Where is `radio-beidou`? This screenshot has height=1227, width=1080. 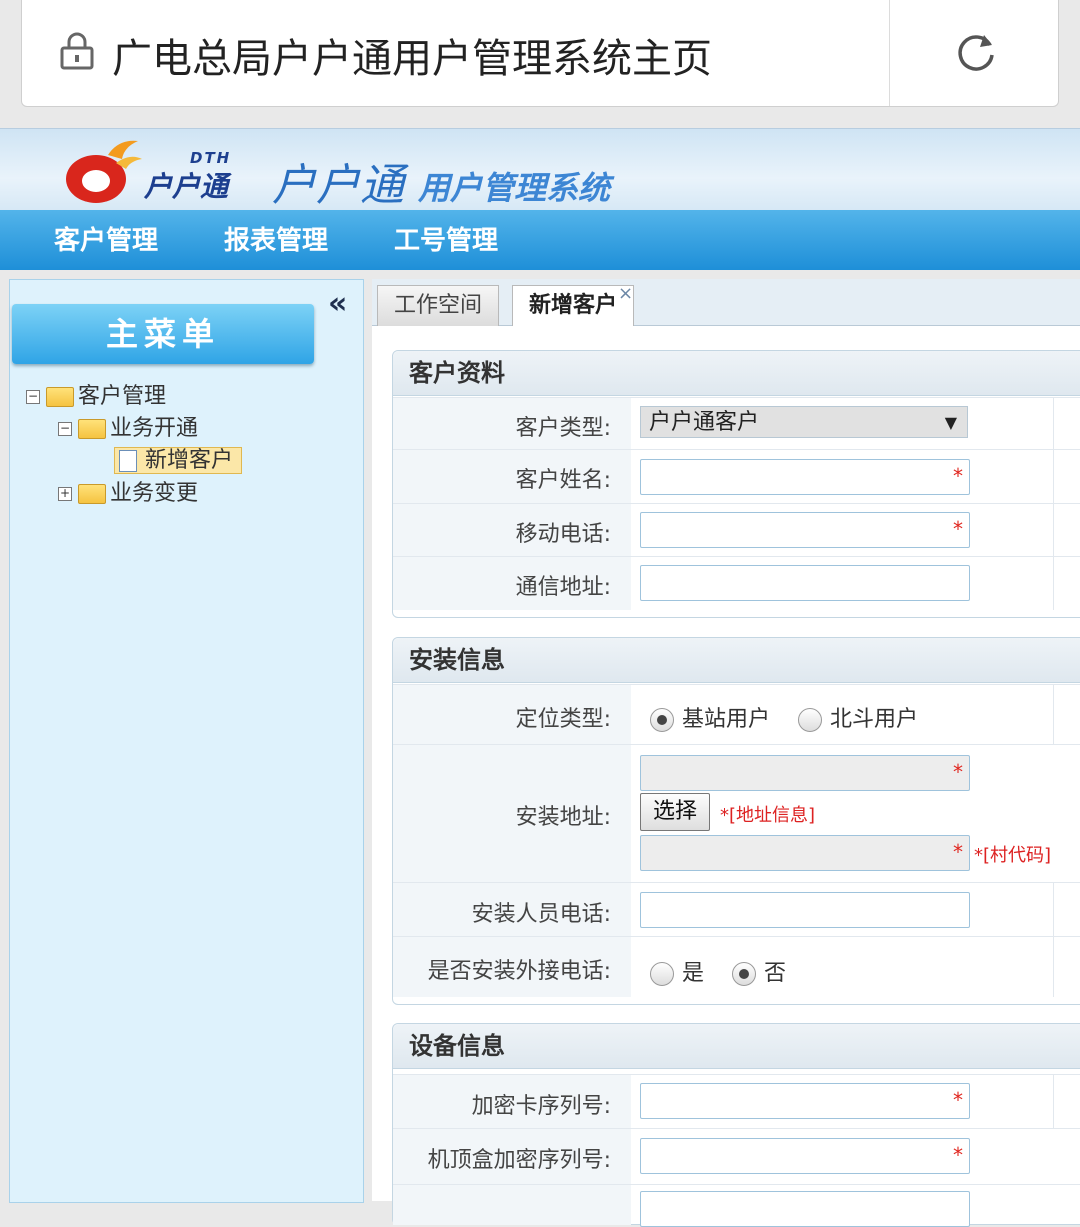
radio-beidou is located at coordinates (810, 720).